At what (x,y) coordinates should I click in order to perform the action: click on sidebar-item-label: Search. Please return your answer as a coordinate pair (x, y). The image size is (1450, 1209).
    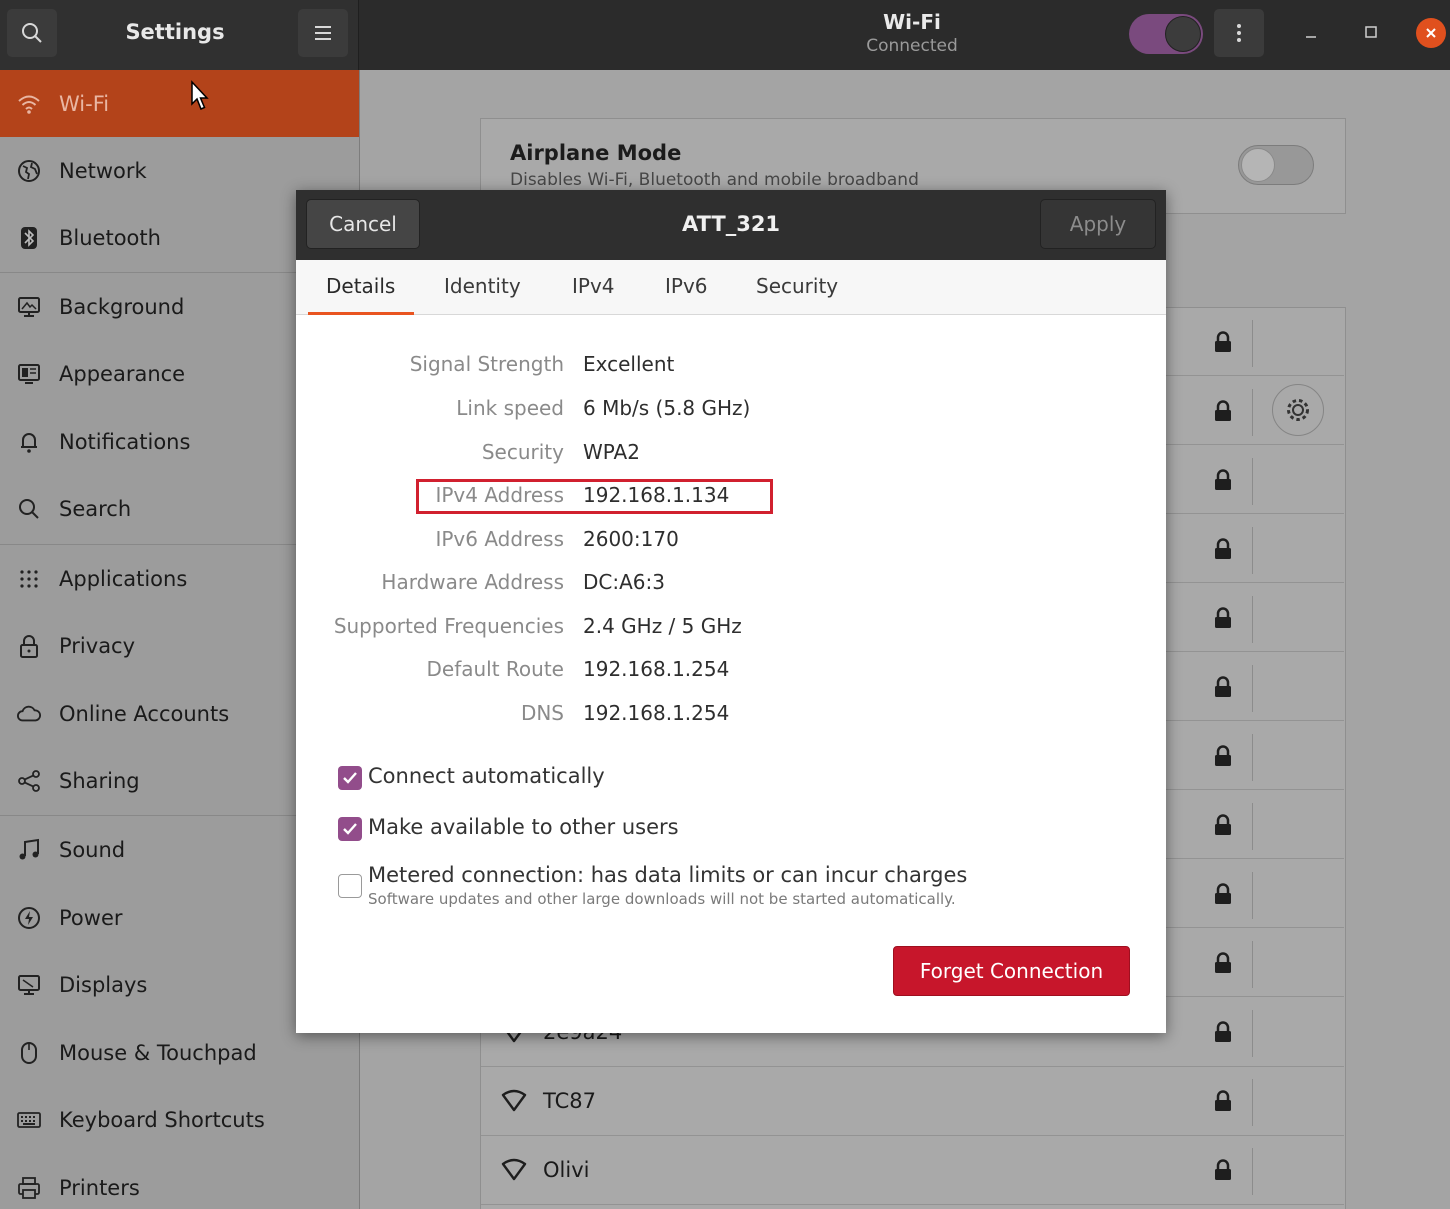
    Looking at the image, I should click on (95, 508).